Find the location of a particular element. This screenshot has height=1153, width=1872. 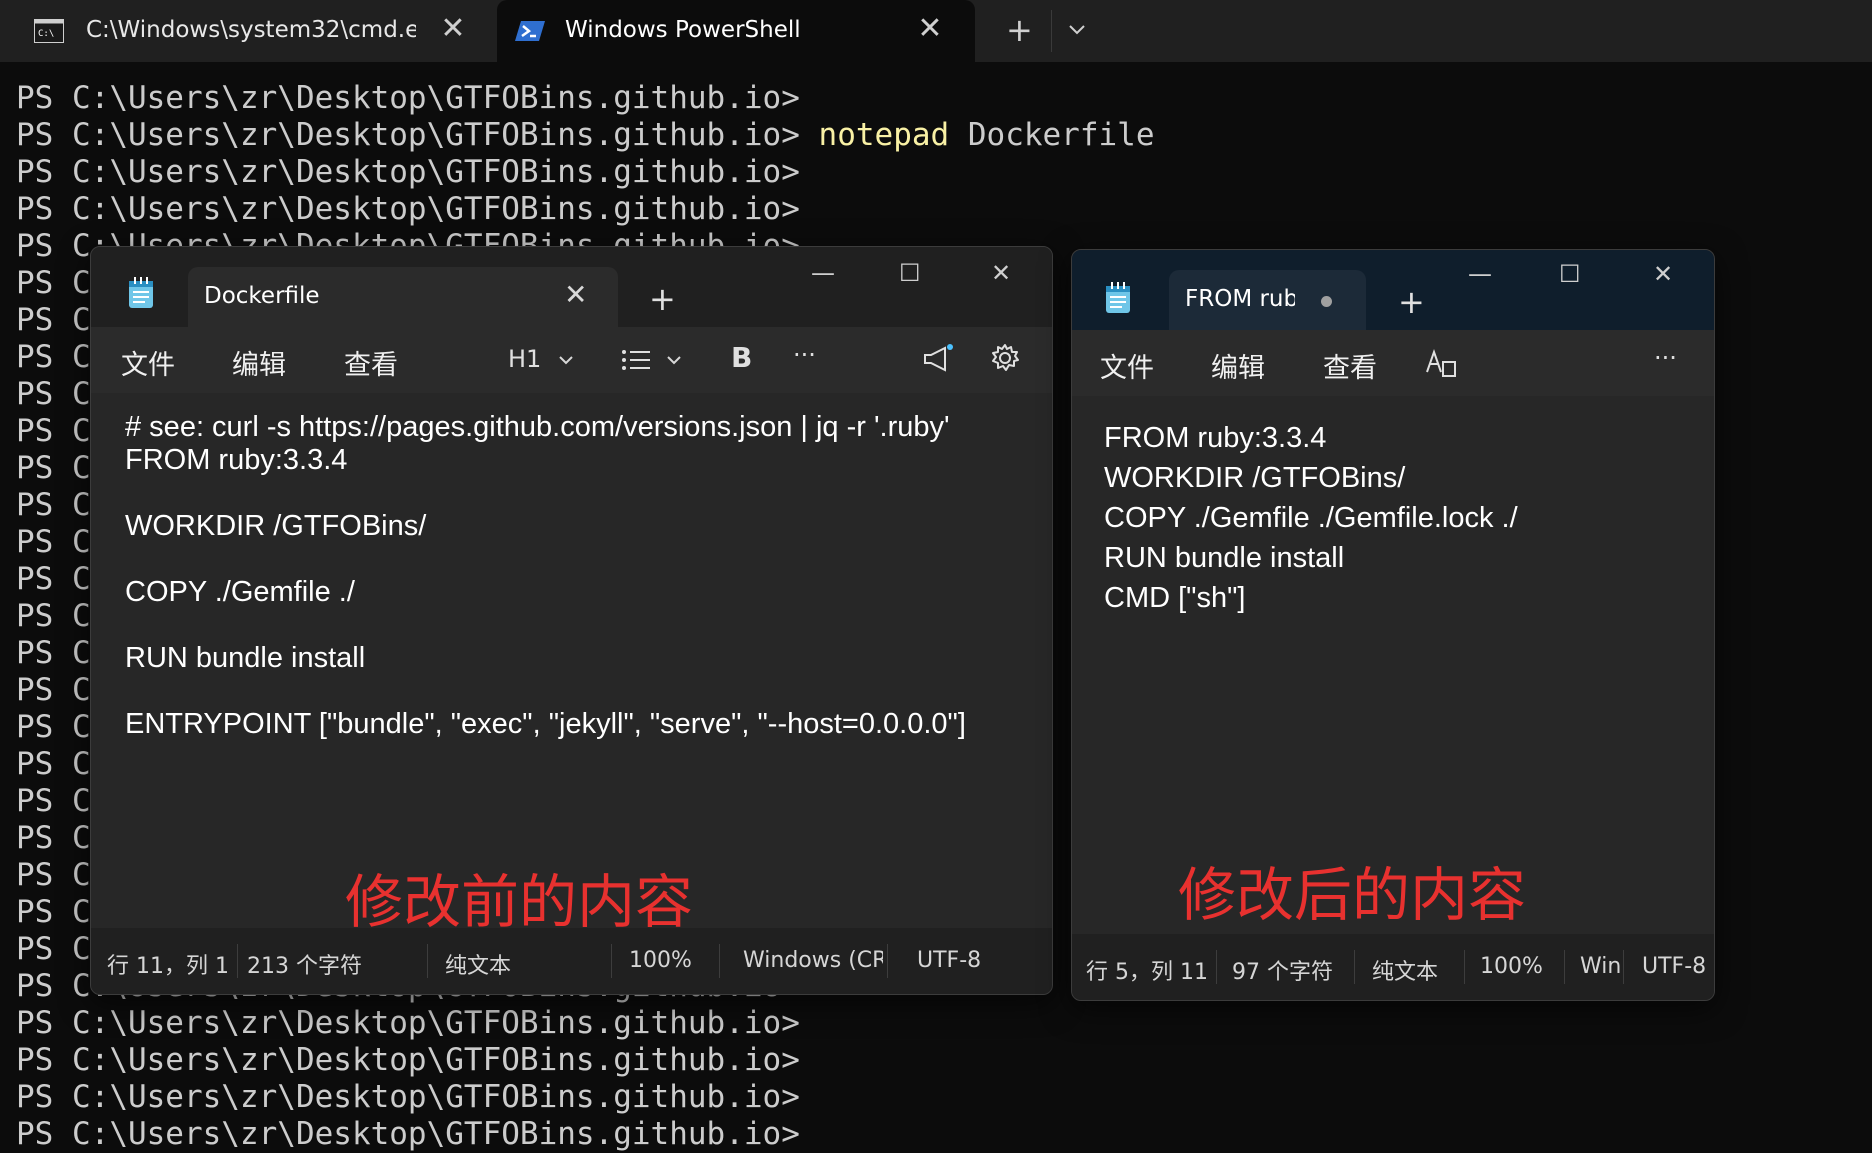

notepad-titlebar: FROM ruby:3.3.4 + — ☐ ✕ is located at coordinates (1393, 290).